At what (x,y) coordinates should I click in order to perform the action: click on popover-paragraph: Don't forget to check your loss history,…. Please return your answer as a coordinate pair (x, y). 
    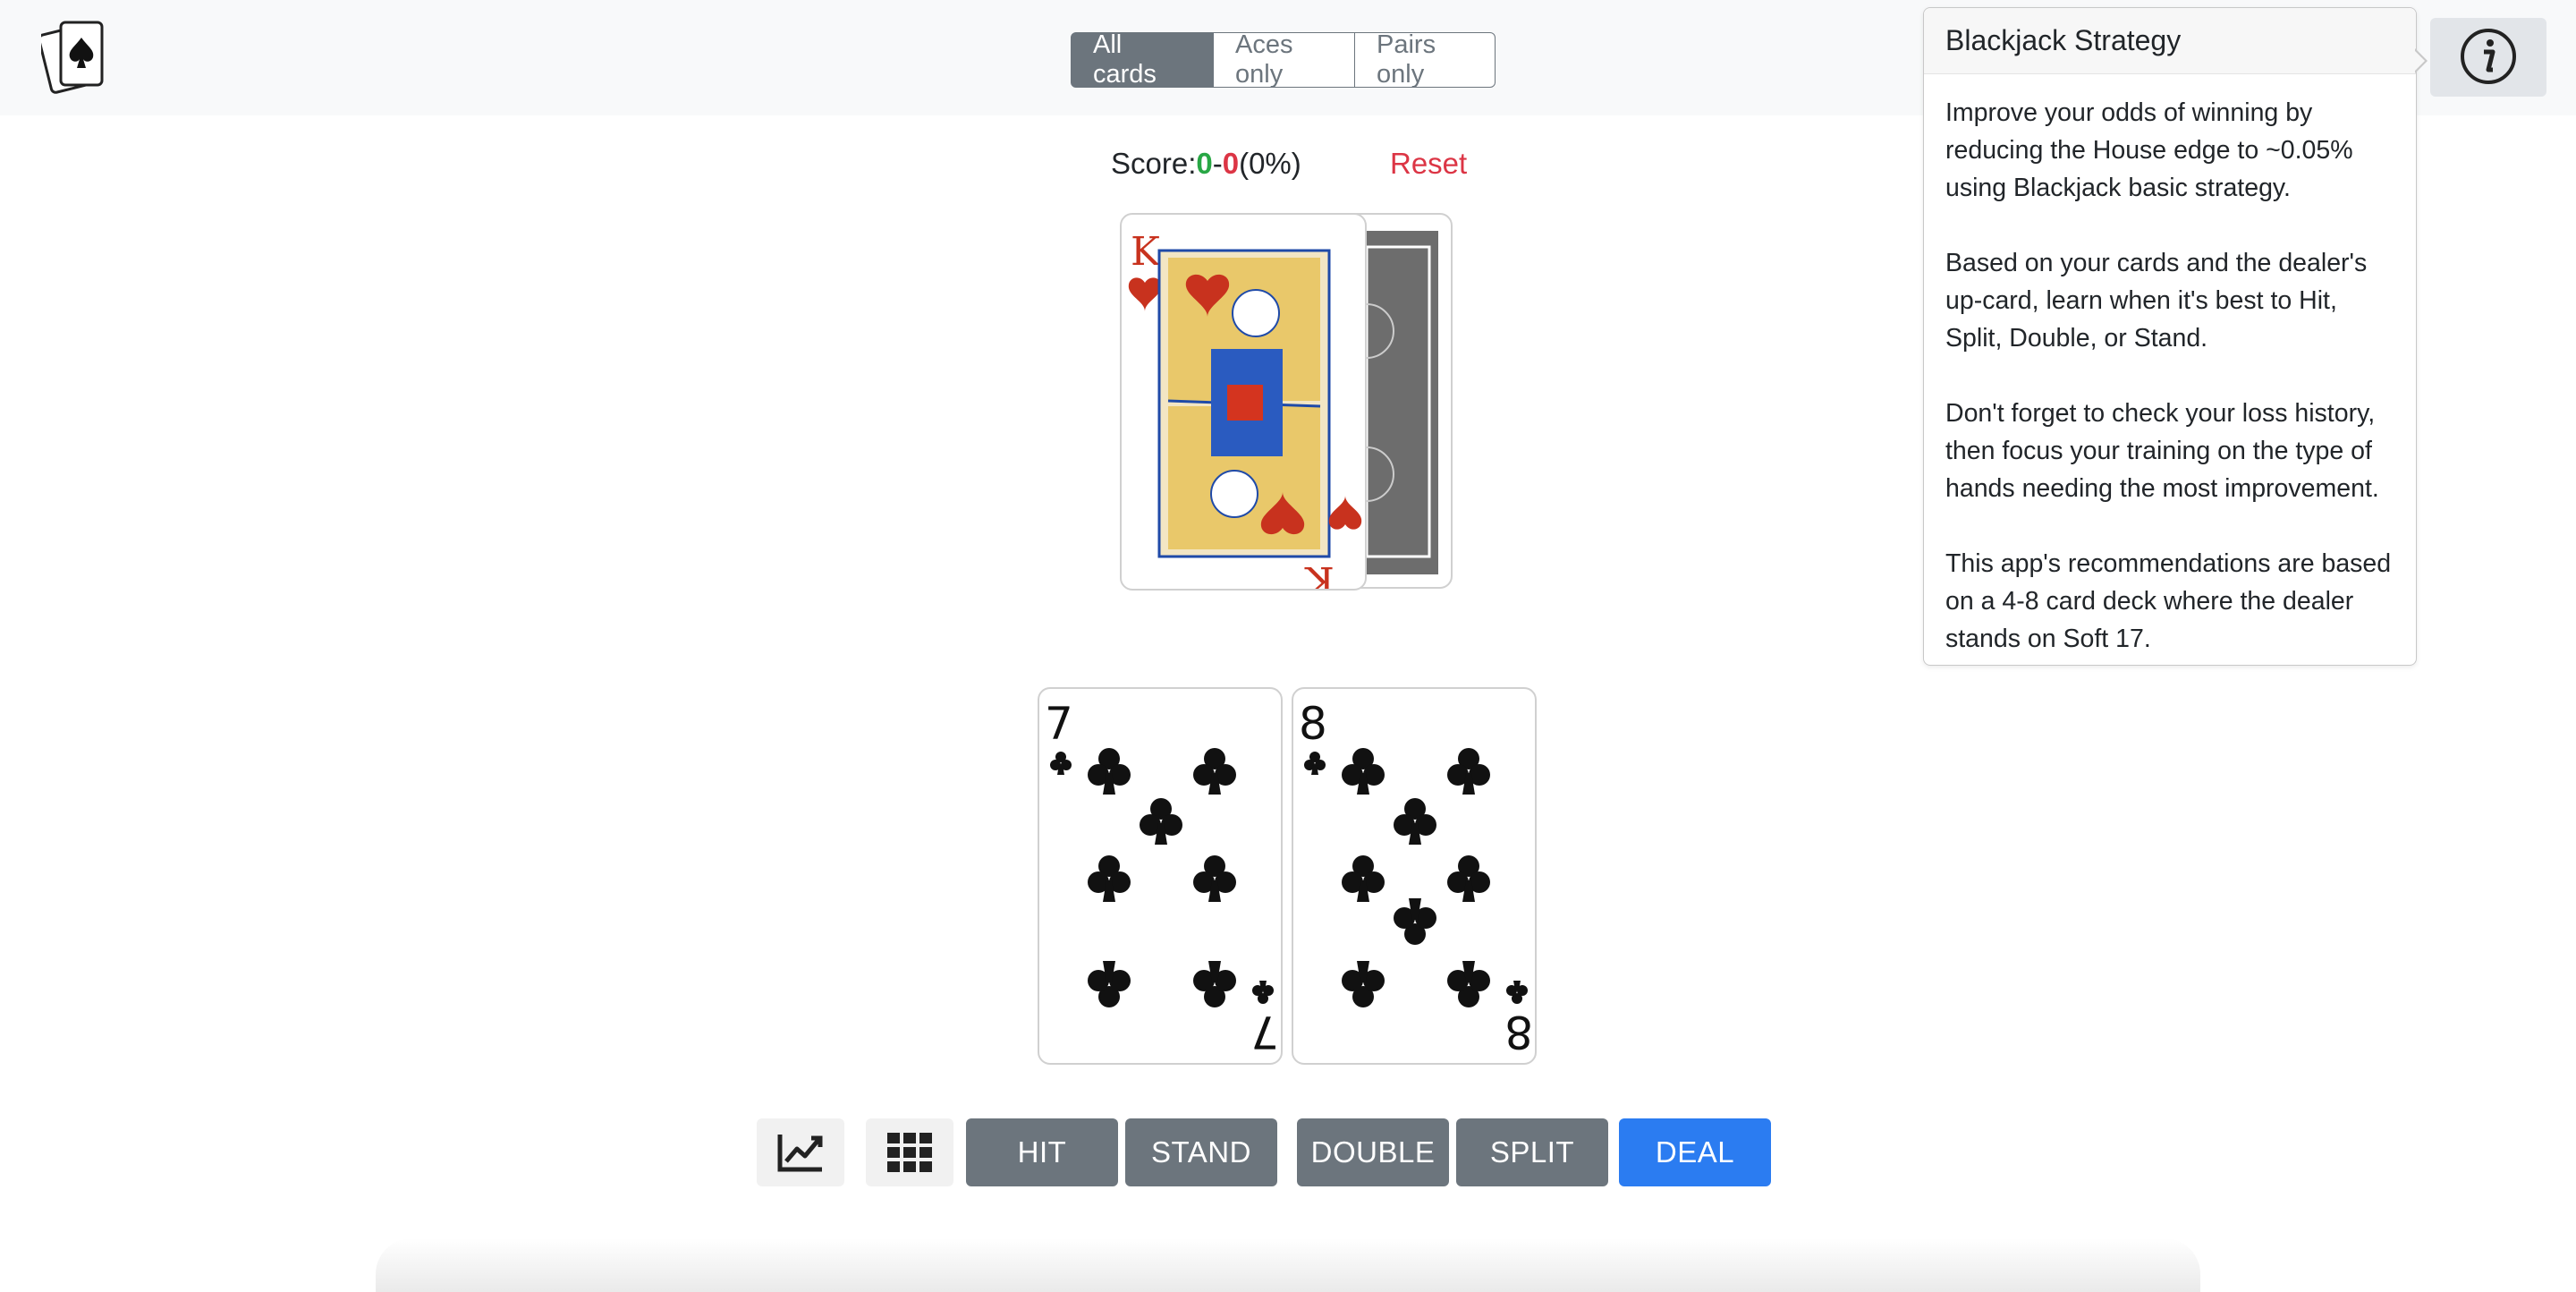
    Looking at the image, I should click on (2162, 451).